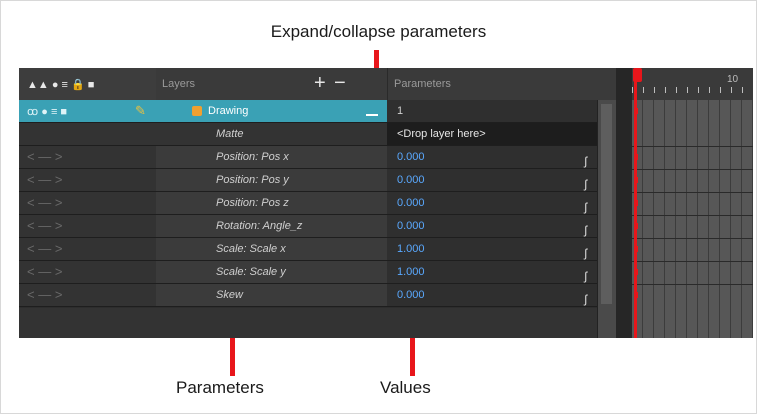 The height and width of the screenshot is (414, 757). I want to click on matte-drop-field: <Drop layer here>, so click(492, 134).